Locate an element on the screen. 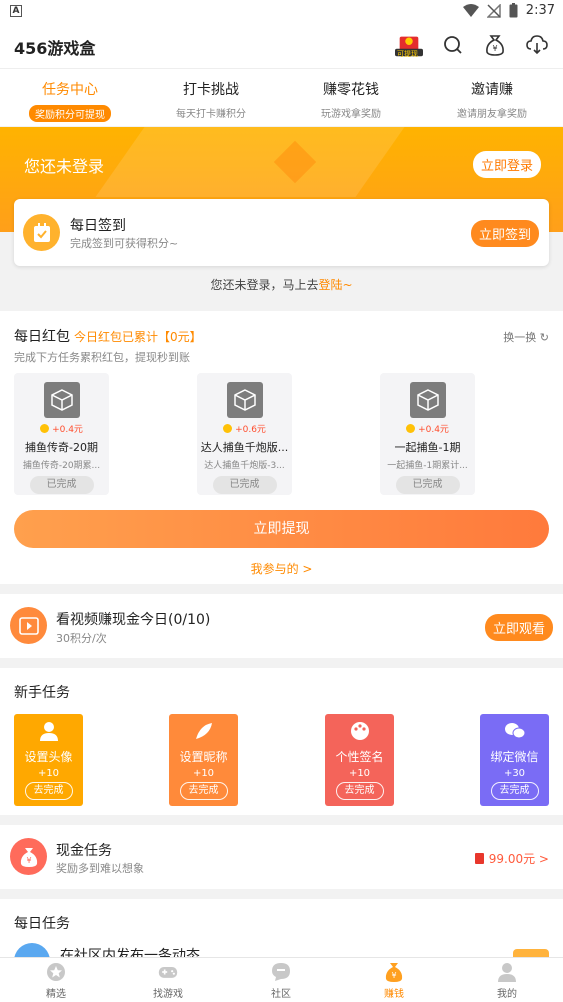 This screenshot has height=1002, width=563. redpacket-task-card: +0.4元 捕鱼传奇-20期 捕鱼传奇-20期累... 已完成 is located at coordinates (61, 434).